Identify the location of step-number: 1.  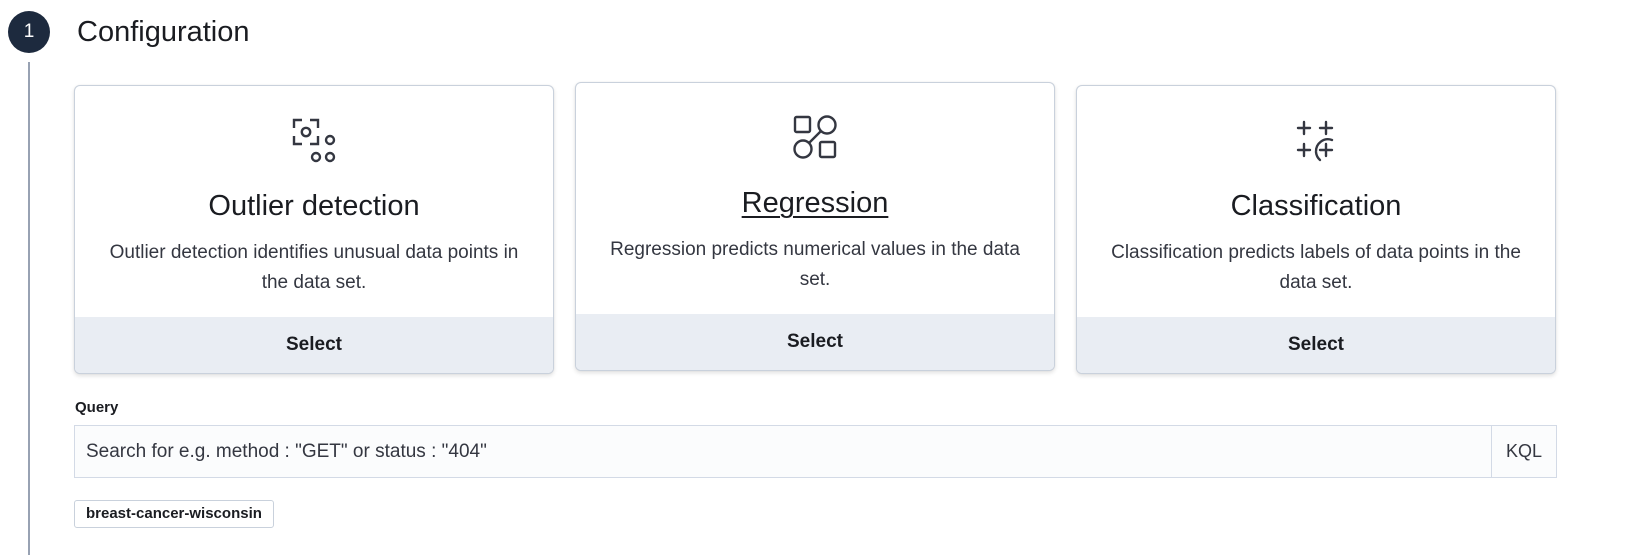
(29, 31).